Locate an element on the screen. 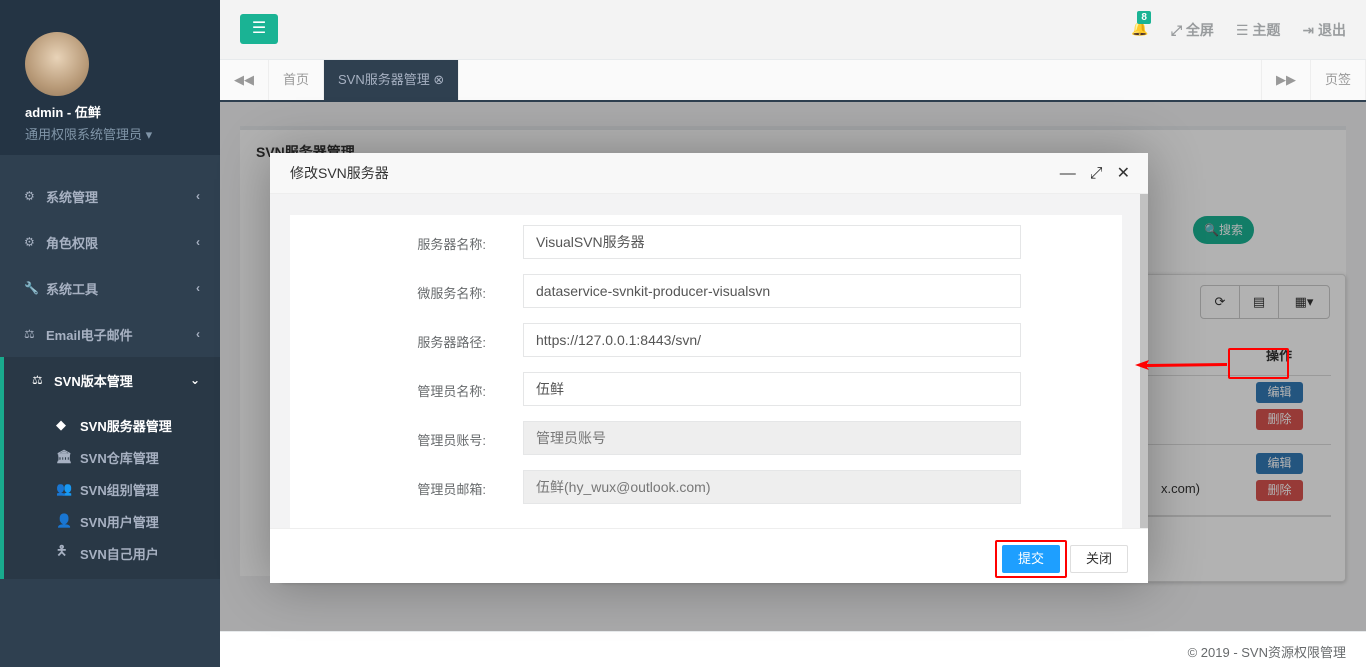  server-path-input: https://127.0.0.1:8443/svn/ is located at coordinates (772, 340).